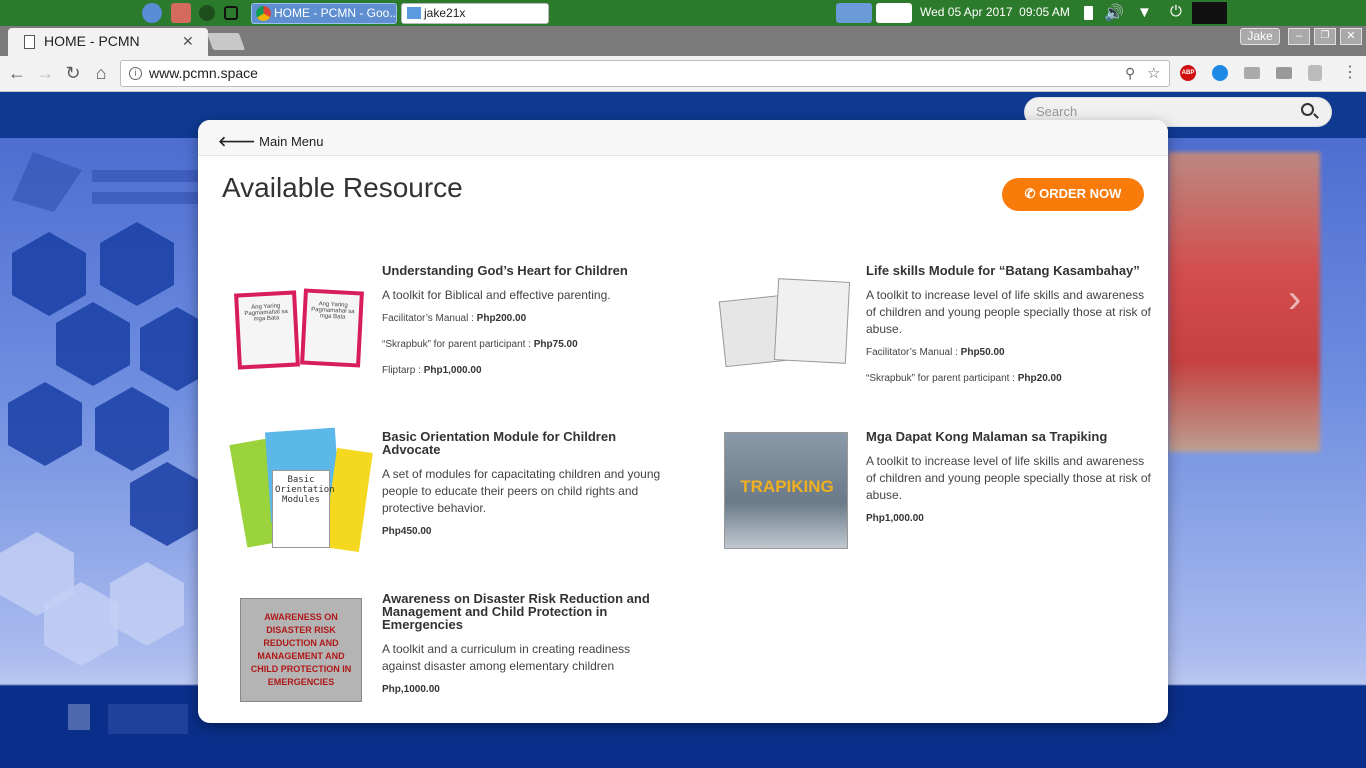  What do you see at coordinates (231, 13) in the screenshot?
I see `window-icon` at bounding box center [231, 13].